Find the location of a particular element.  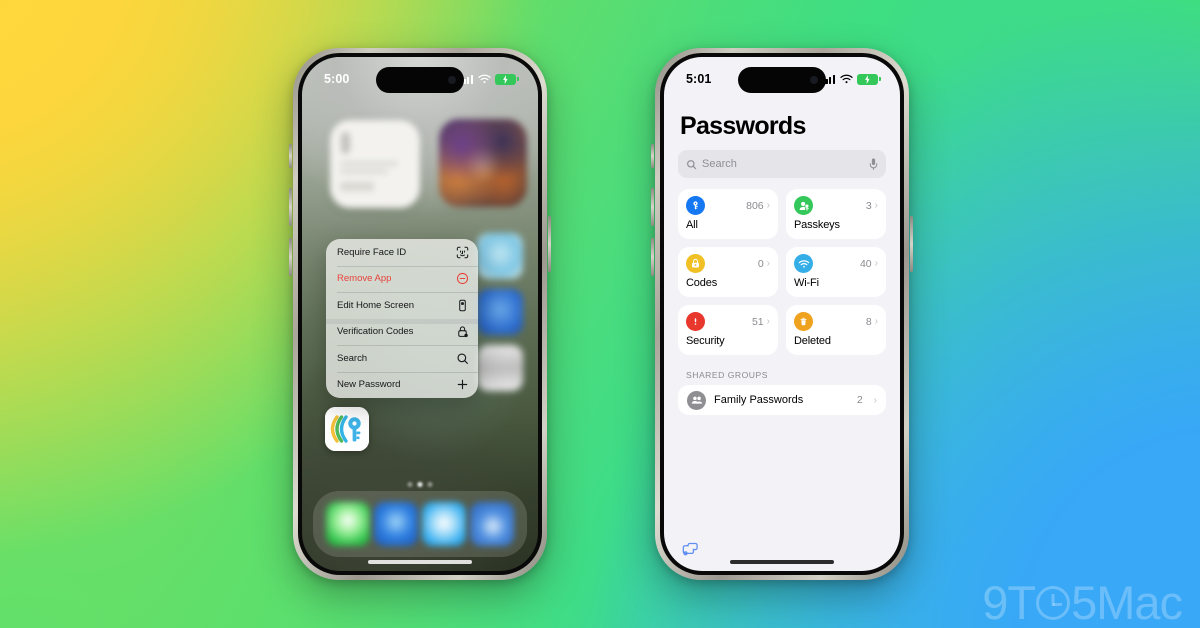

watermark-9to5mac: 9T 5Mac is located at coordinates (1082, 602).